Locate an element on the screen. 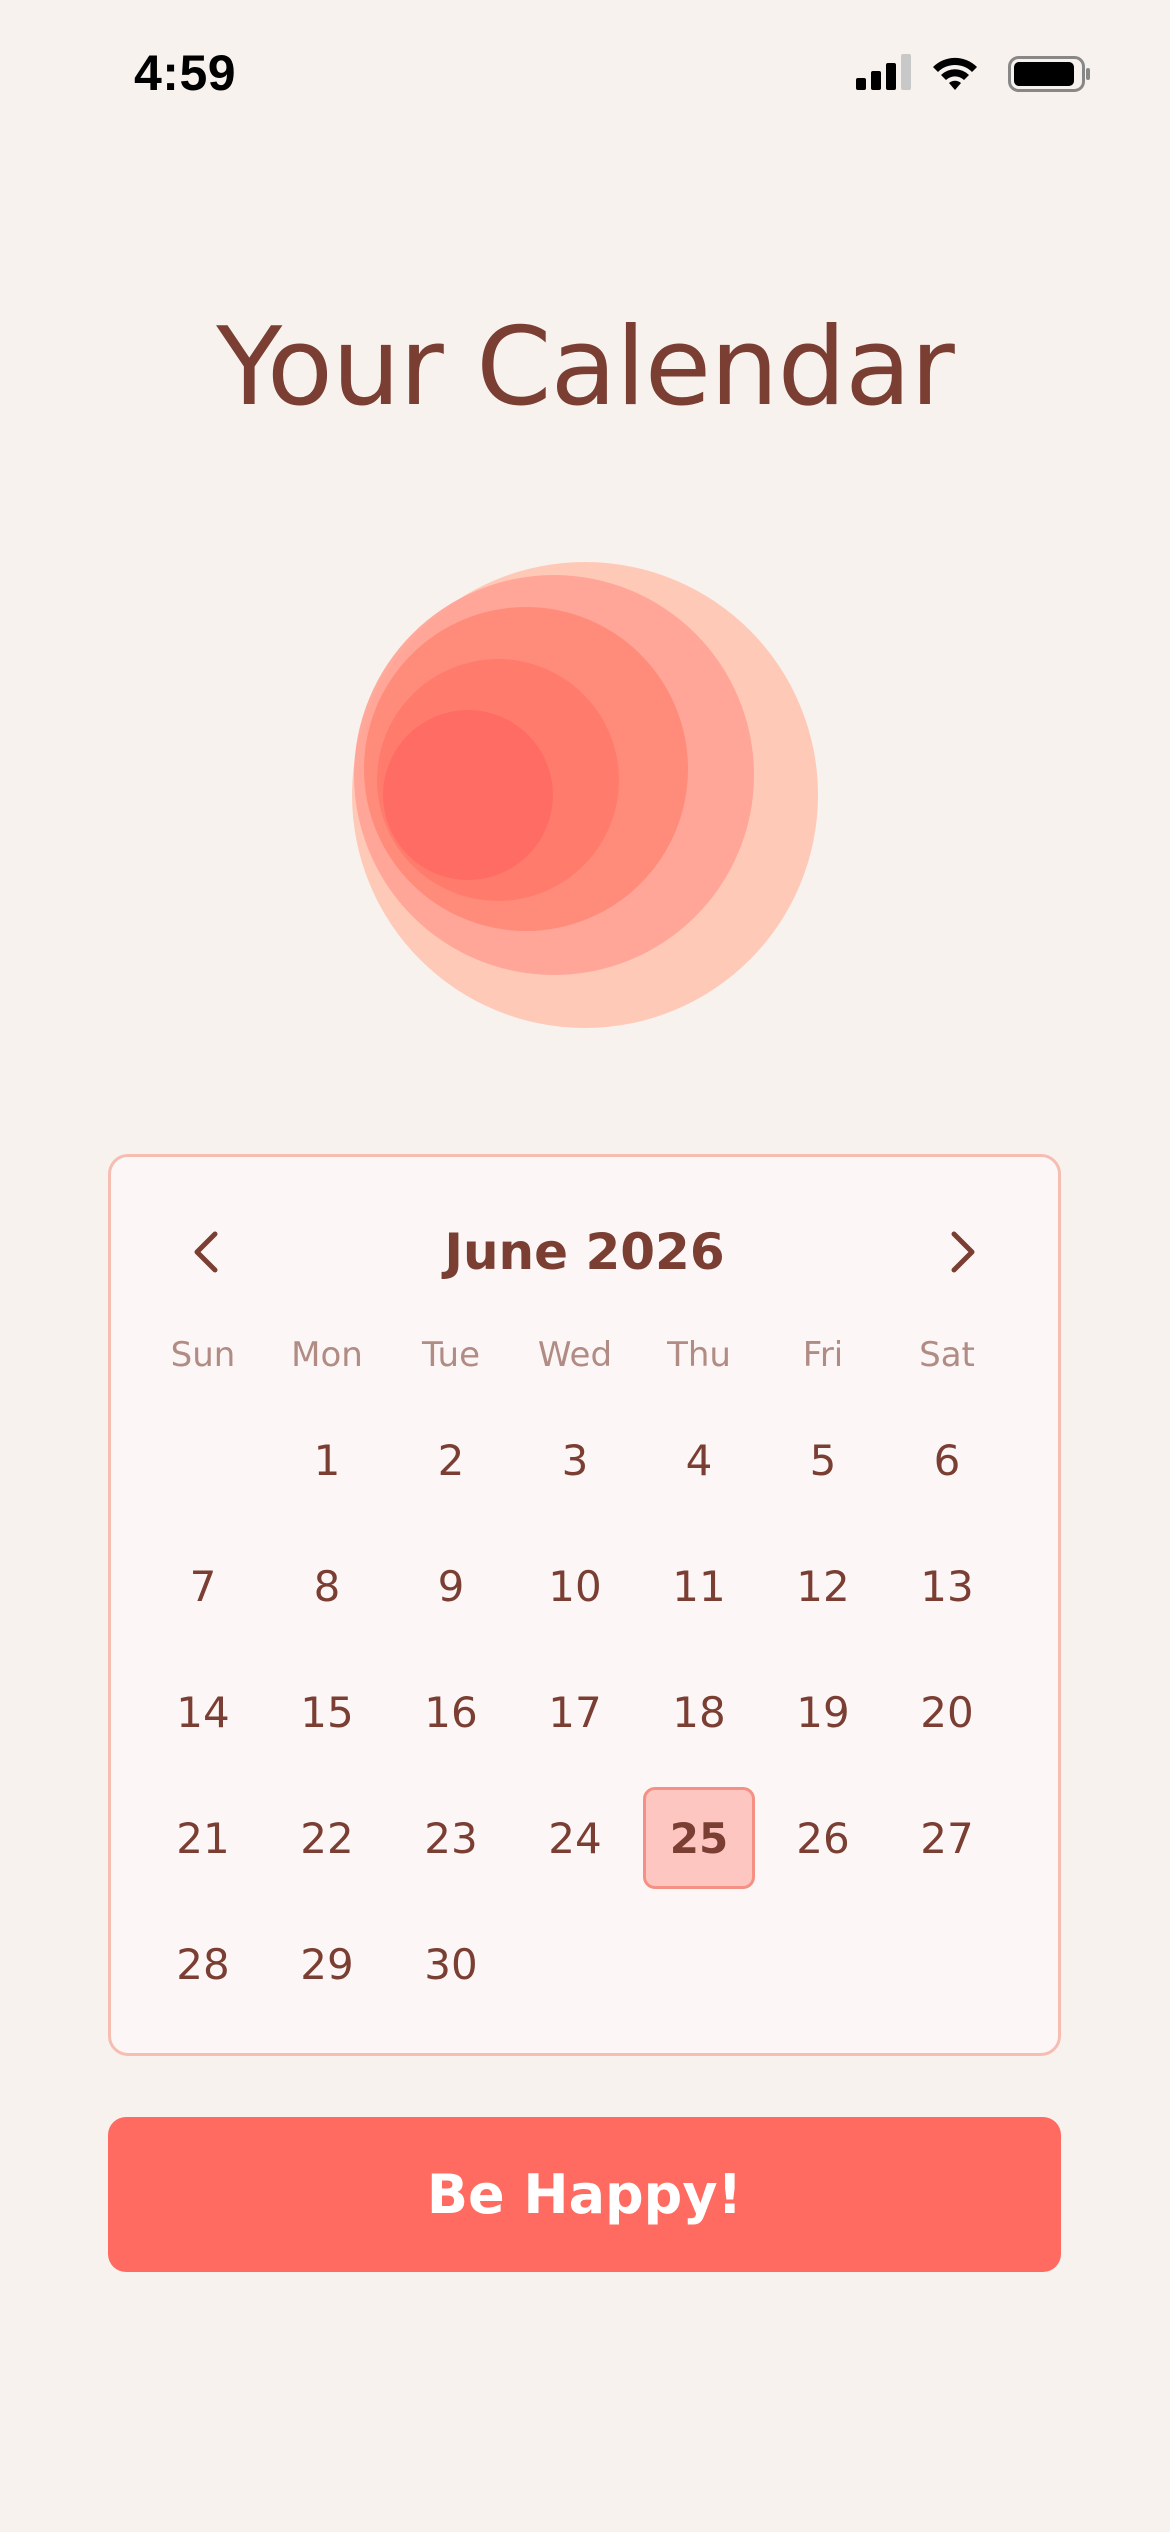  day-number: 23 is located at coordinates (451, 1838).